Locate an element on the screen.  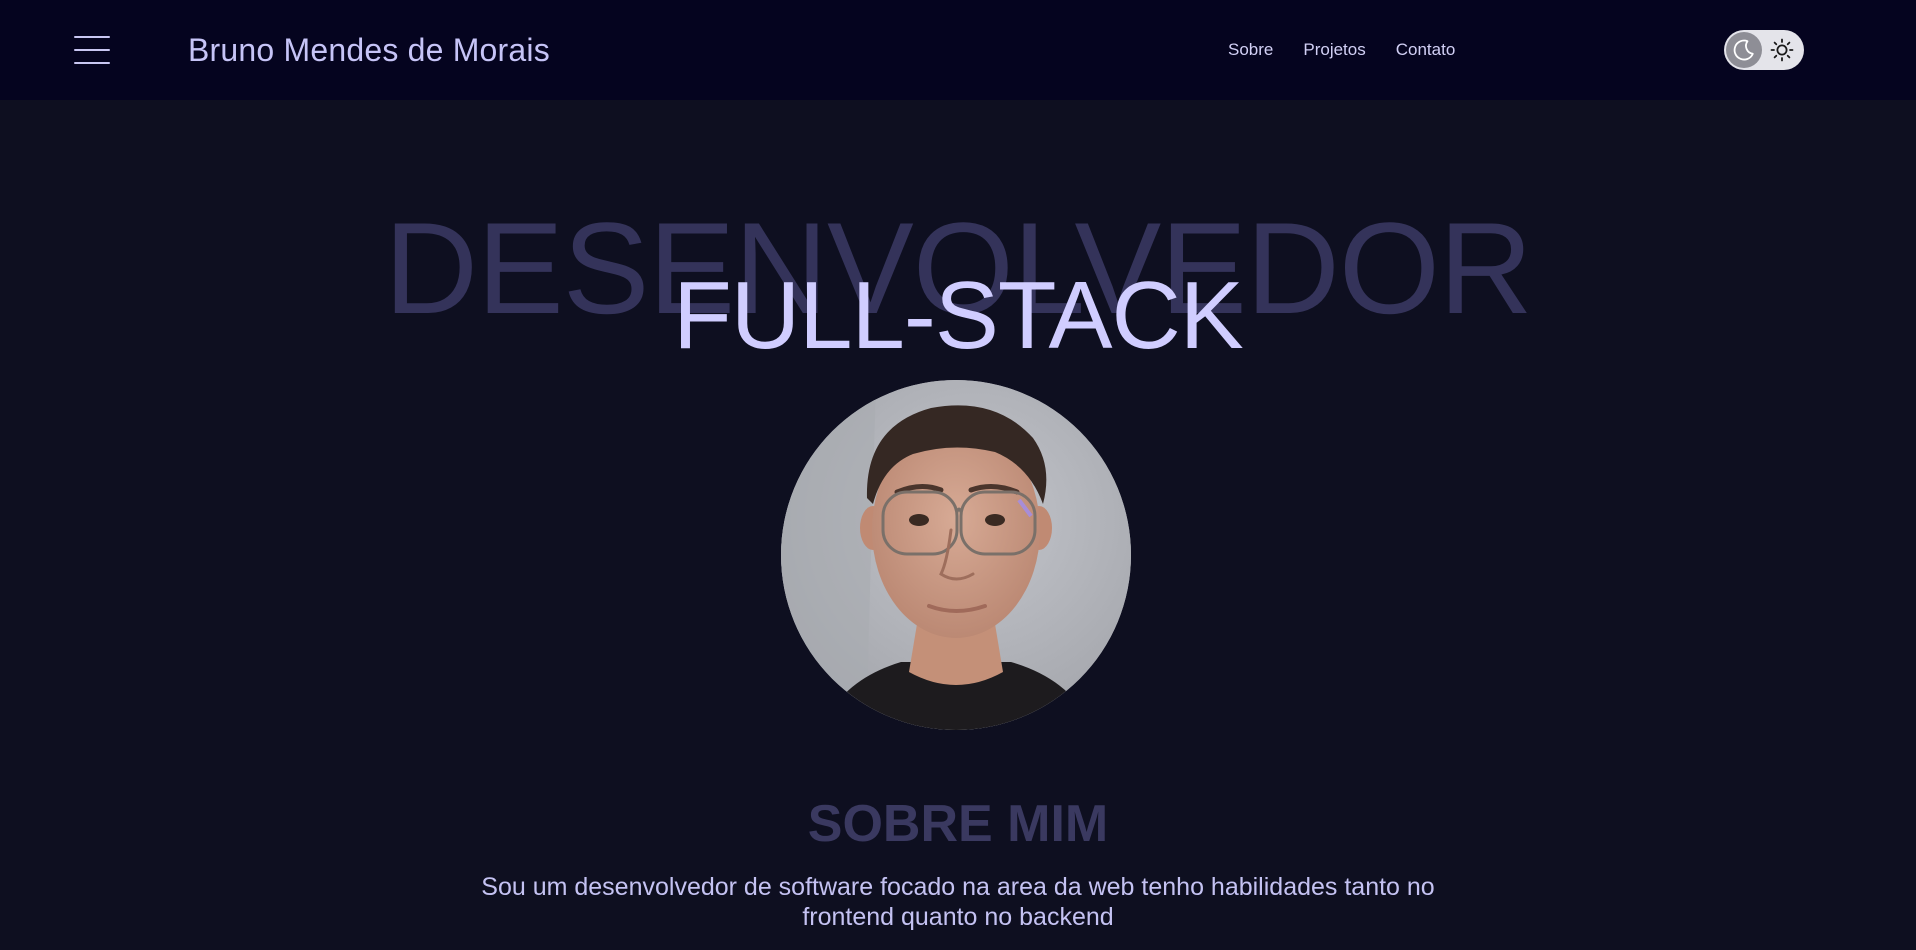
brand-name: Bruno Mendes de Morais is located at coordinates (369, 50).